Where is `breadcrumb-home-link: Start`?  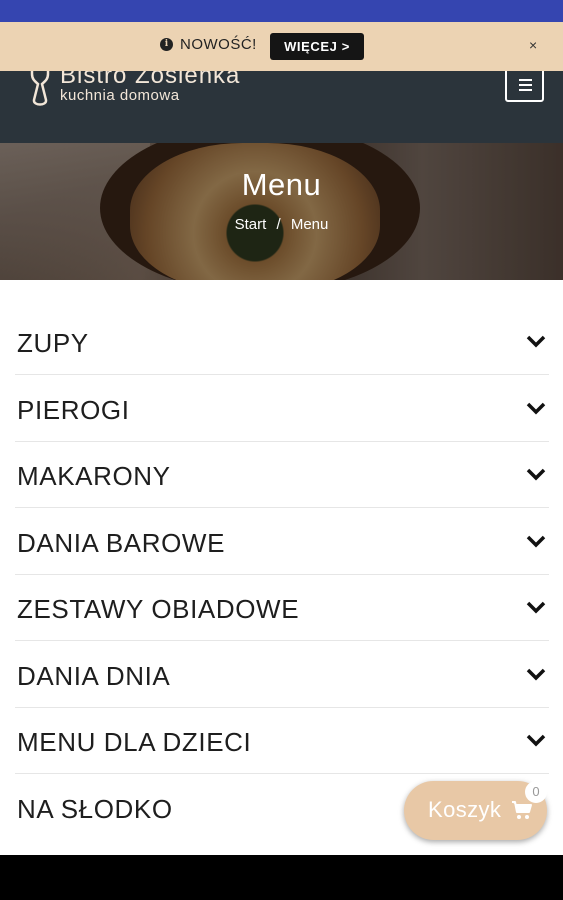
breadcrumb-home-link: Start is located at coordinates (251, 224).